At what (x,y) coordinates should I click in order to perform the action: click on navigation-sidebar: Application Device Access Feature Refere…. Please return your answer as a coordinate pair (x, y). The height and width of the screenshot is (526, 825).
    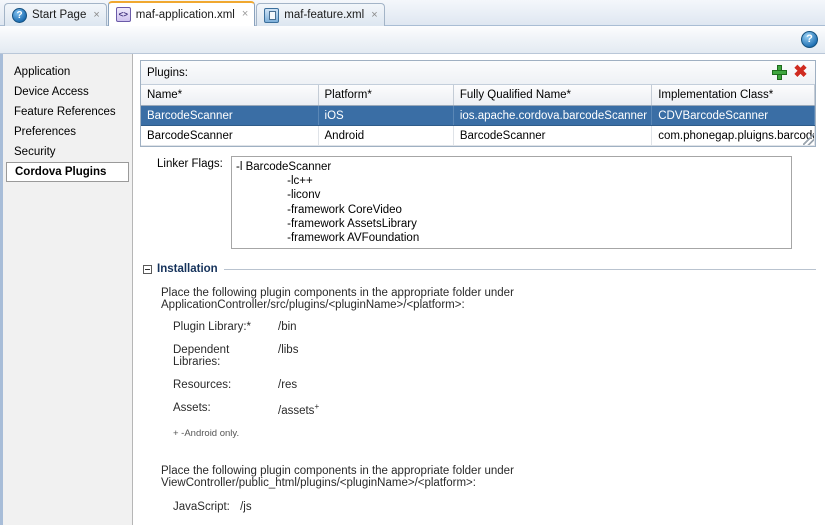
    Looking at the image, I should click on (66, 289).